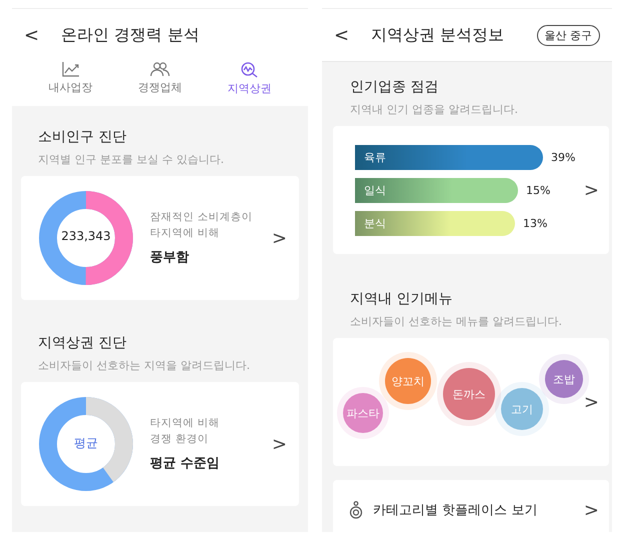 This screenshot has height=538, width=619. What do you see at coordinates (434, 109) in the screenshot?
I see `section-subtitle: 지역내 인기 업종을 알려드립니다.` at bounding box center [434, 109].